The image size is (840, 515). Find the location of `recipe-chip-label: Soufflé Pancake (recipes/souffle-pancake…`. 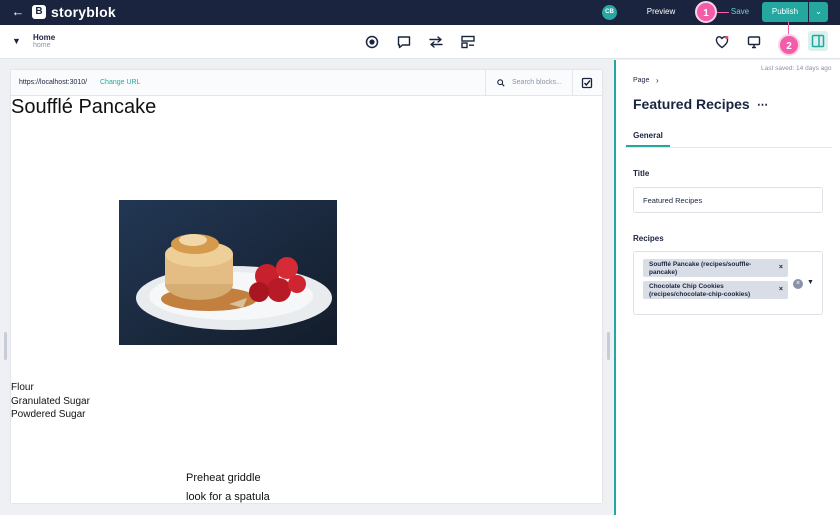

recipe-chip-label: Soufflé Pancake (recipes/souffle-pancake… is located at coordinates (700, 268).